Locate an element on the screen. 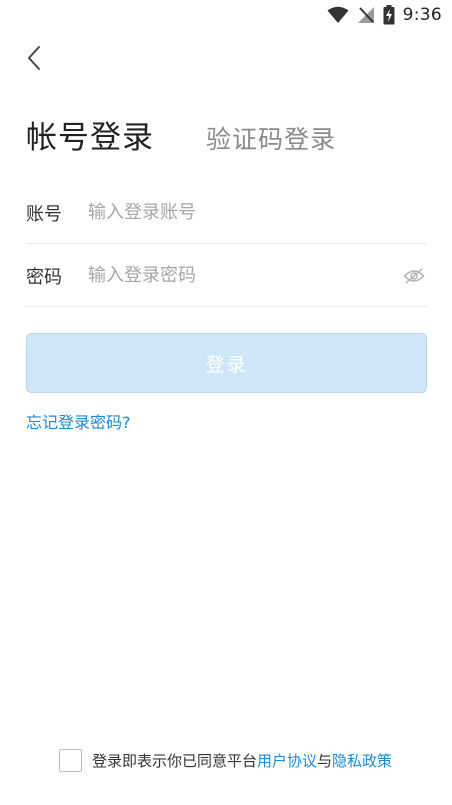 This screenshot has width=452, height=805. battery-charging-icon is located at coordinates (389, 15).